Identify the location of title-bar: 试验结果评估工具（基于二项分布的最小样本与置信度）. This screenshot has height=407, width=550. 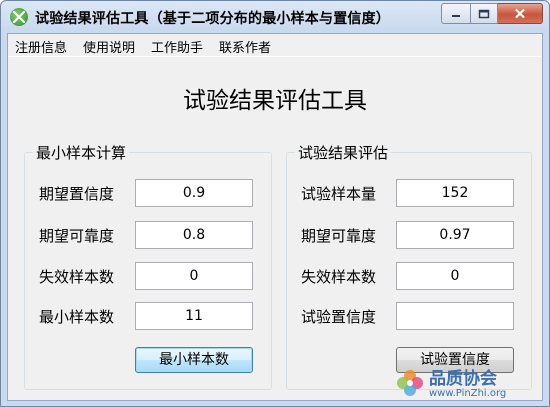
(275, 17).